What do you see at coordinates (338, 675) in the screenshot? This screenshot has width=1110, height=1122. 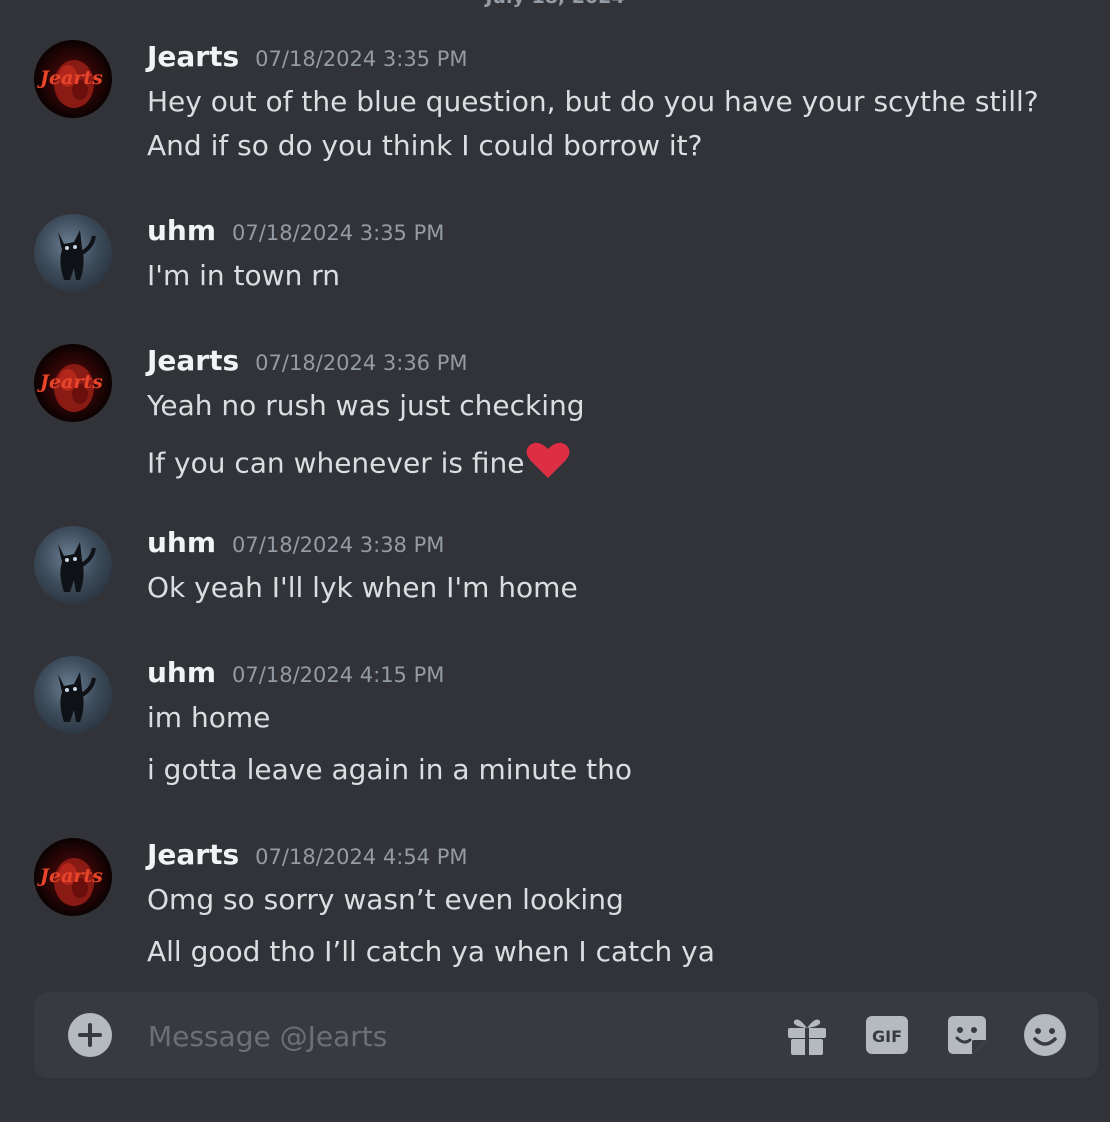 I see `timestamp: 07/18/2024 4:15 PM` at bounding box center [338, 675].